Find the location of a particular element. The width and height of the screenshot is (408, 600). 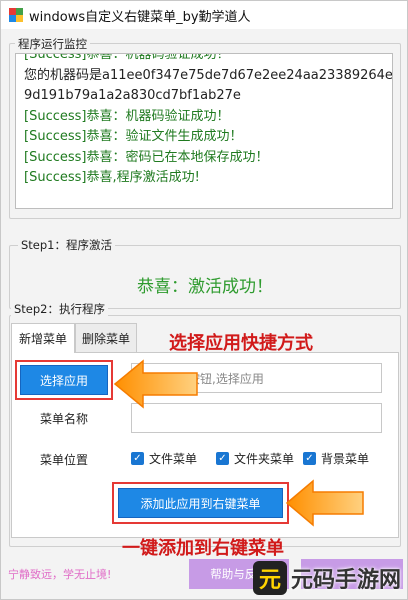

watermark-logo-icon: 元 is located at coordinates (269, 578).